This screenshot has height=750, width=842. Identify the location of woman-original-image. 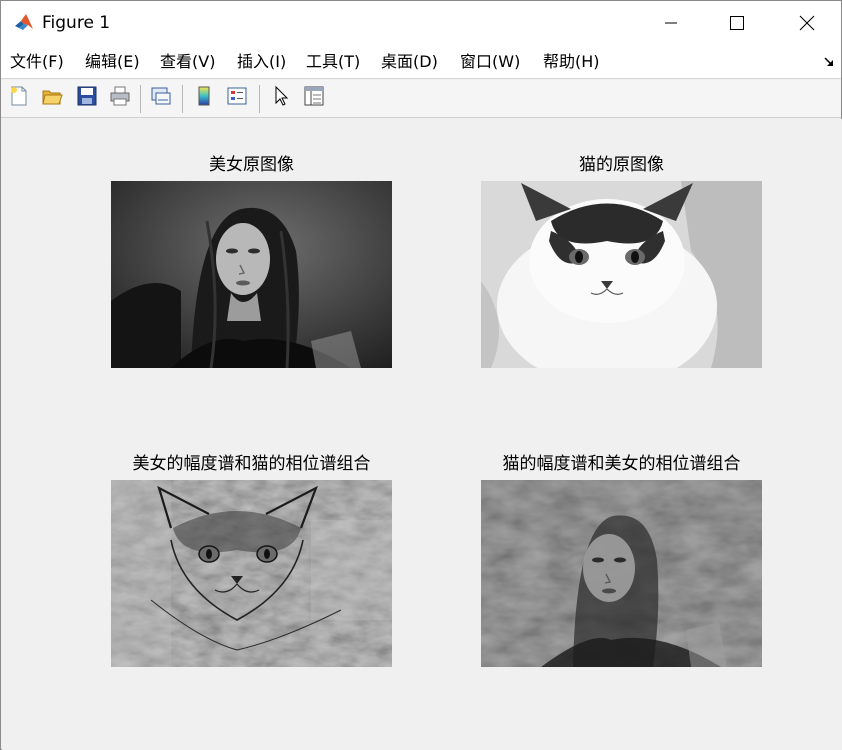
(251, 274).